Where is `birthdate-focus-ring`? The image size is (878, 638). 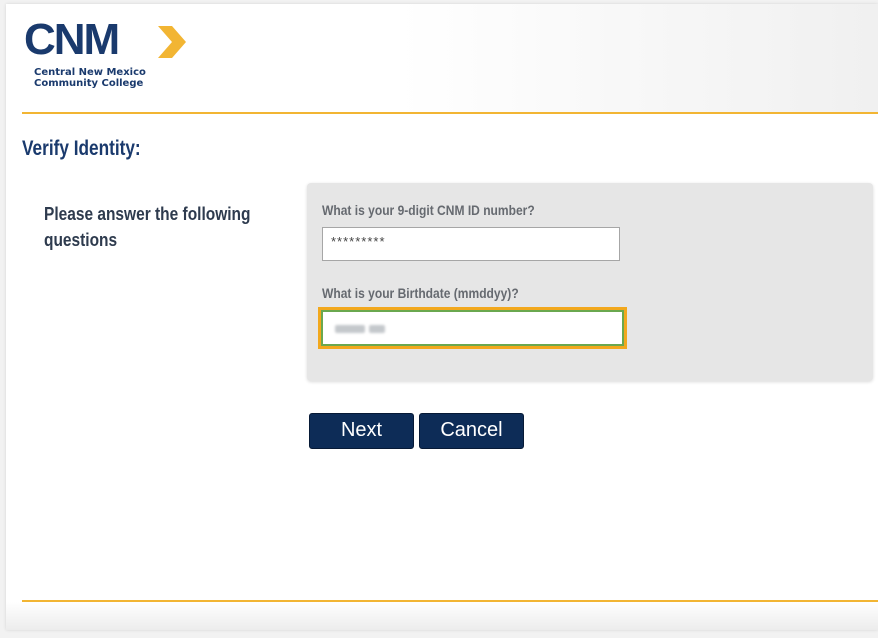 birthdate-focus-ring is located at coordinates (472, 328).